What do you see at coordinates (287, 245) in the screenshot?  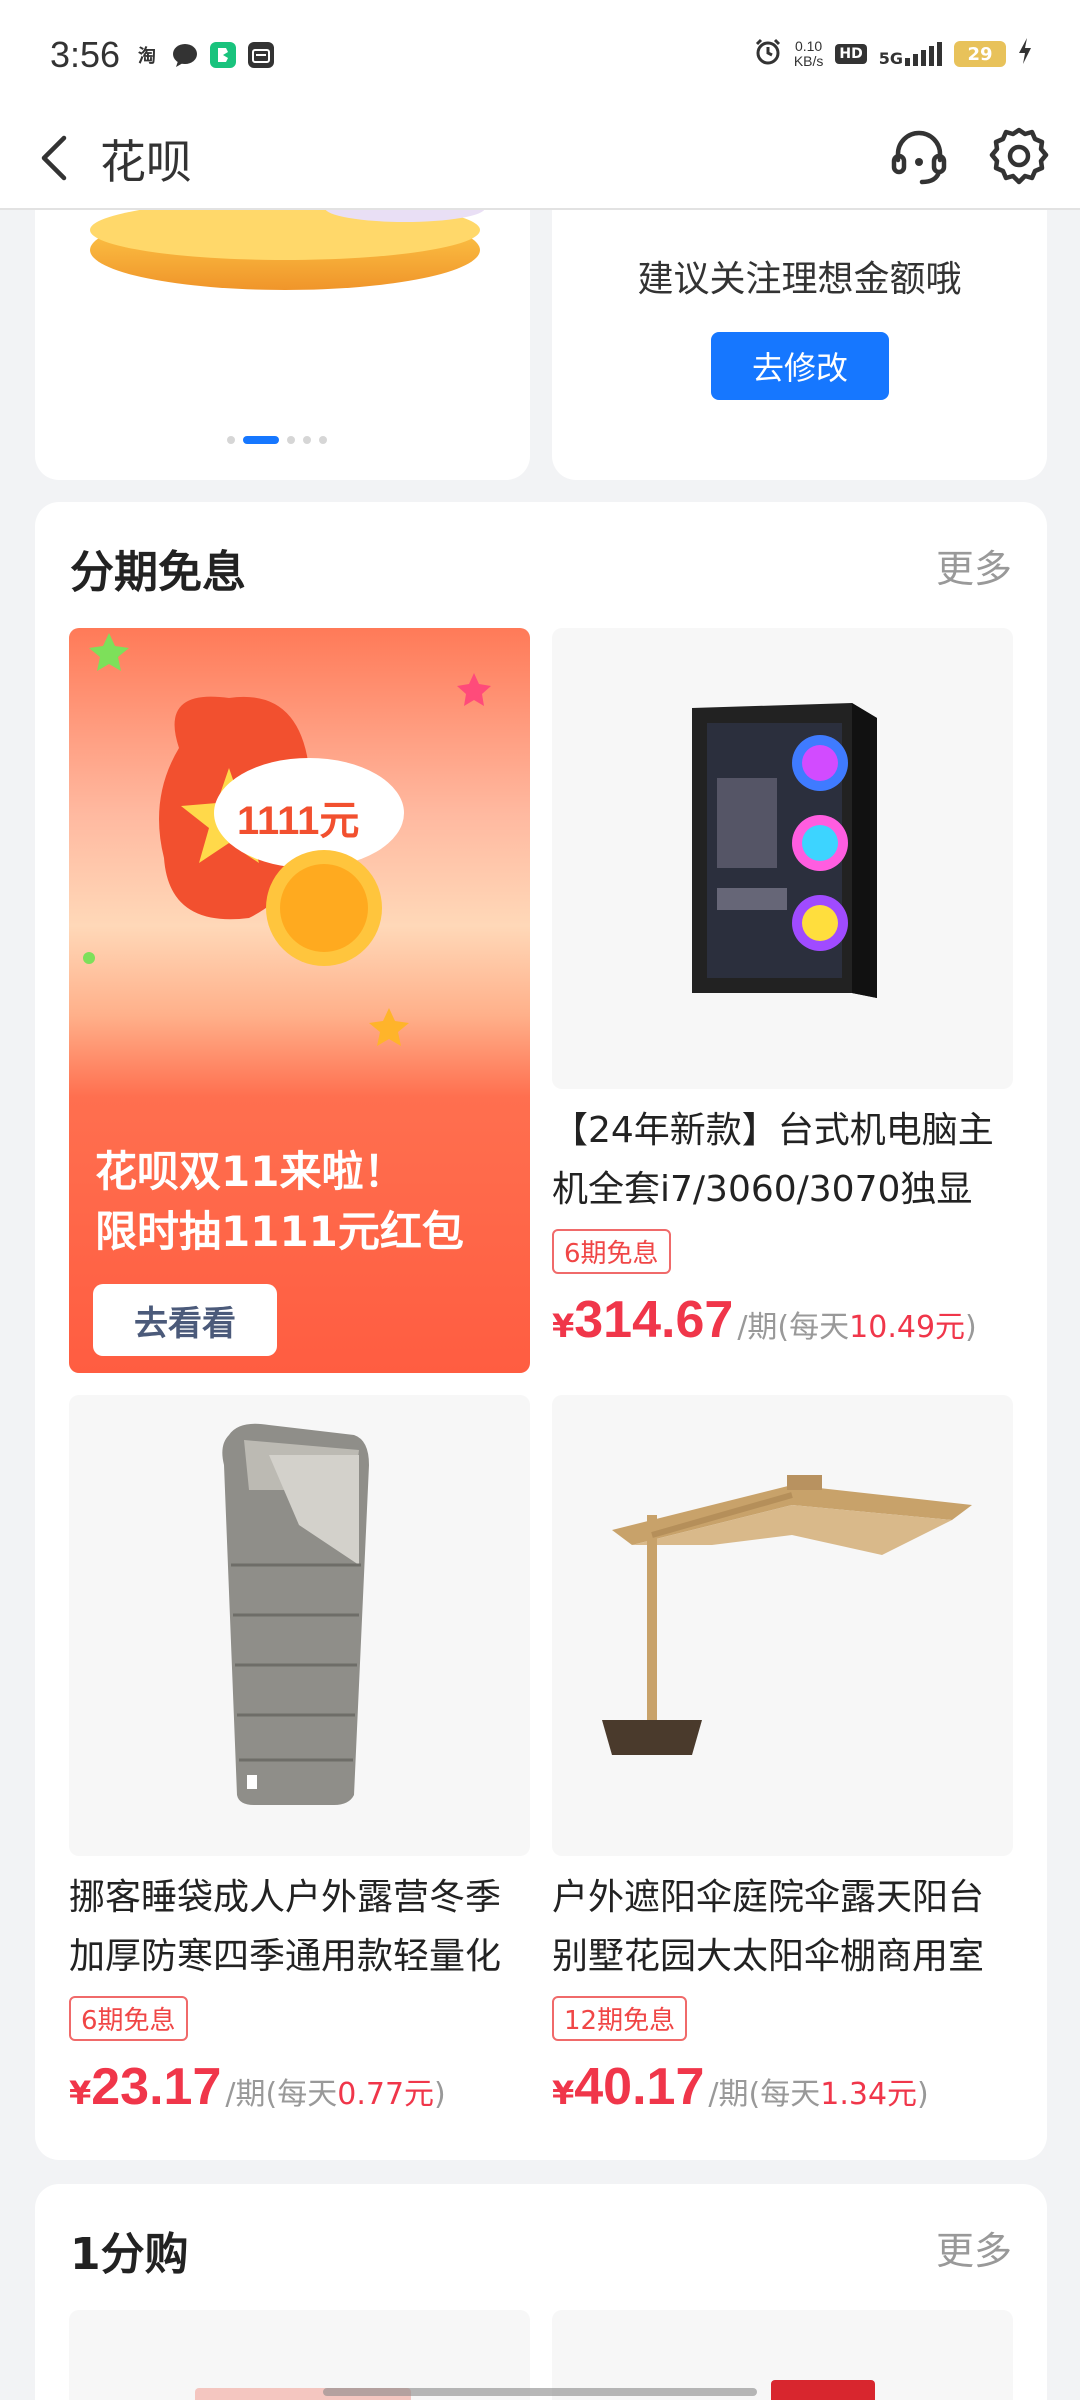 I see `gold-pedestal-image` at bounding box center [287, 245].